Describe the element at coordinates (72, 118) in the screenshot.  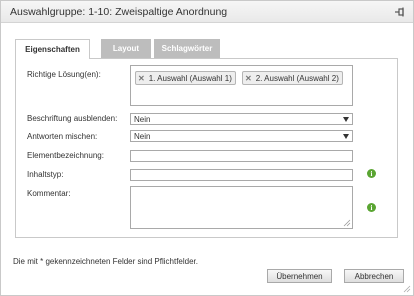
I see `hide-caption-label: Beschriftung ausblenden:` at that location.